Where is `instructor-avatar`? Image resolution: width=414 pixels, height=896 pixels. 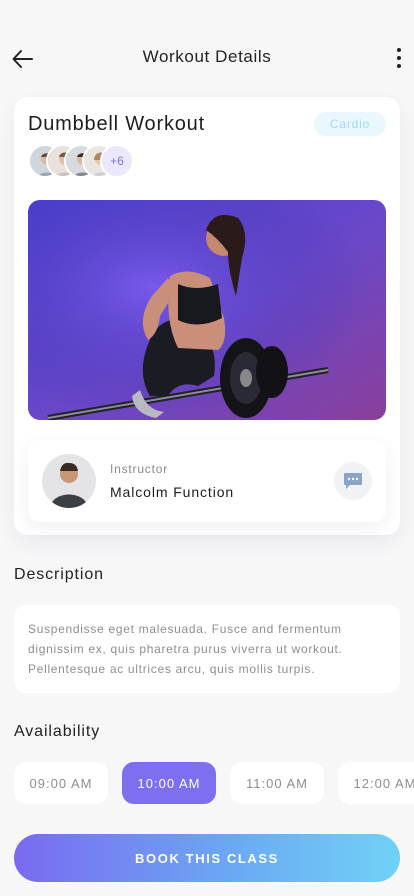
instructor-avatar is located at coordinates (69, 481).